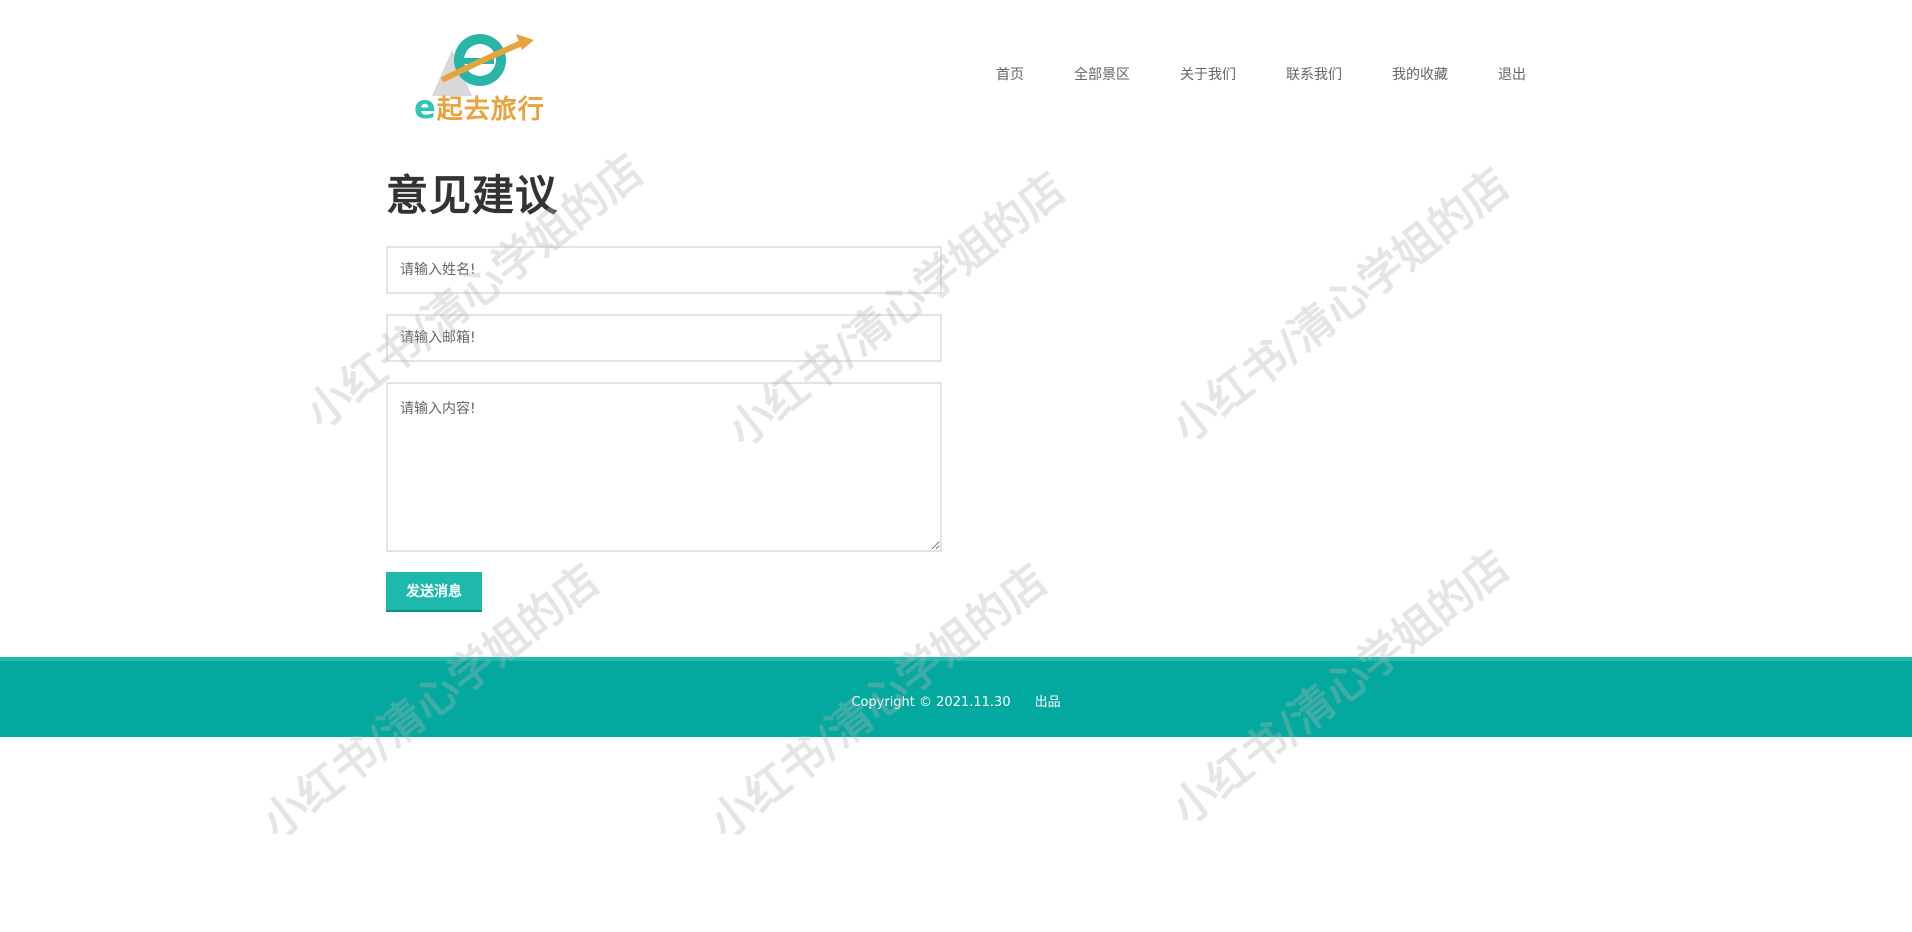  I want to click on logo-text: e起去旅行, so click(479, 107).